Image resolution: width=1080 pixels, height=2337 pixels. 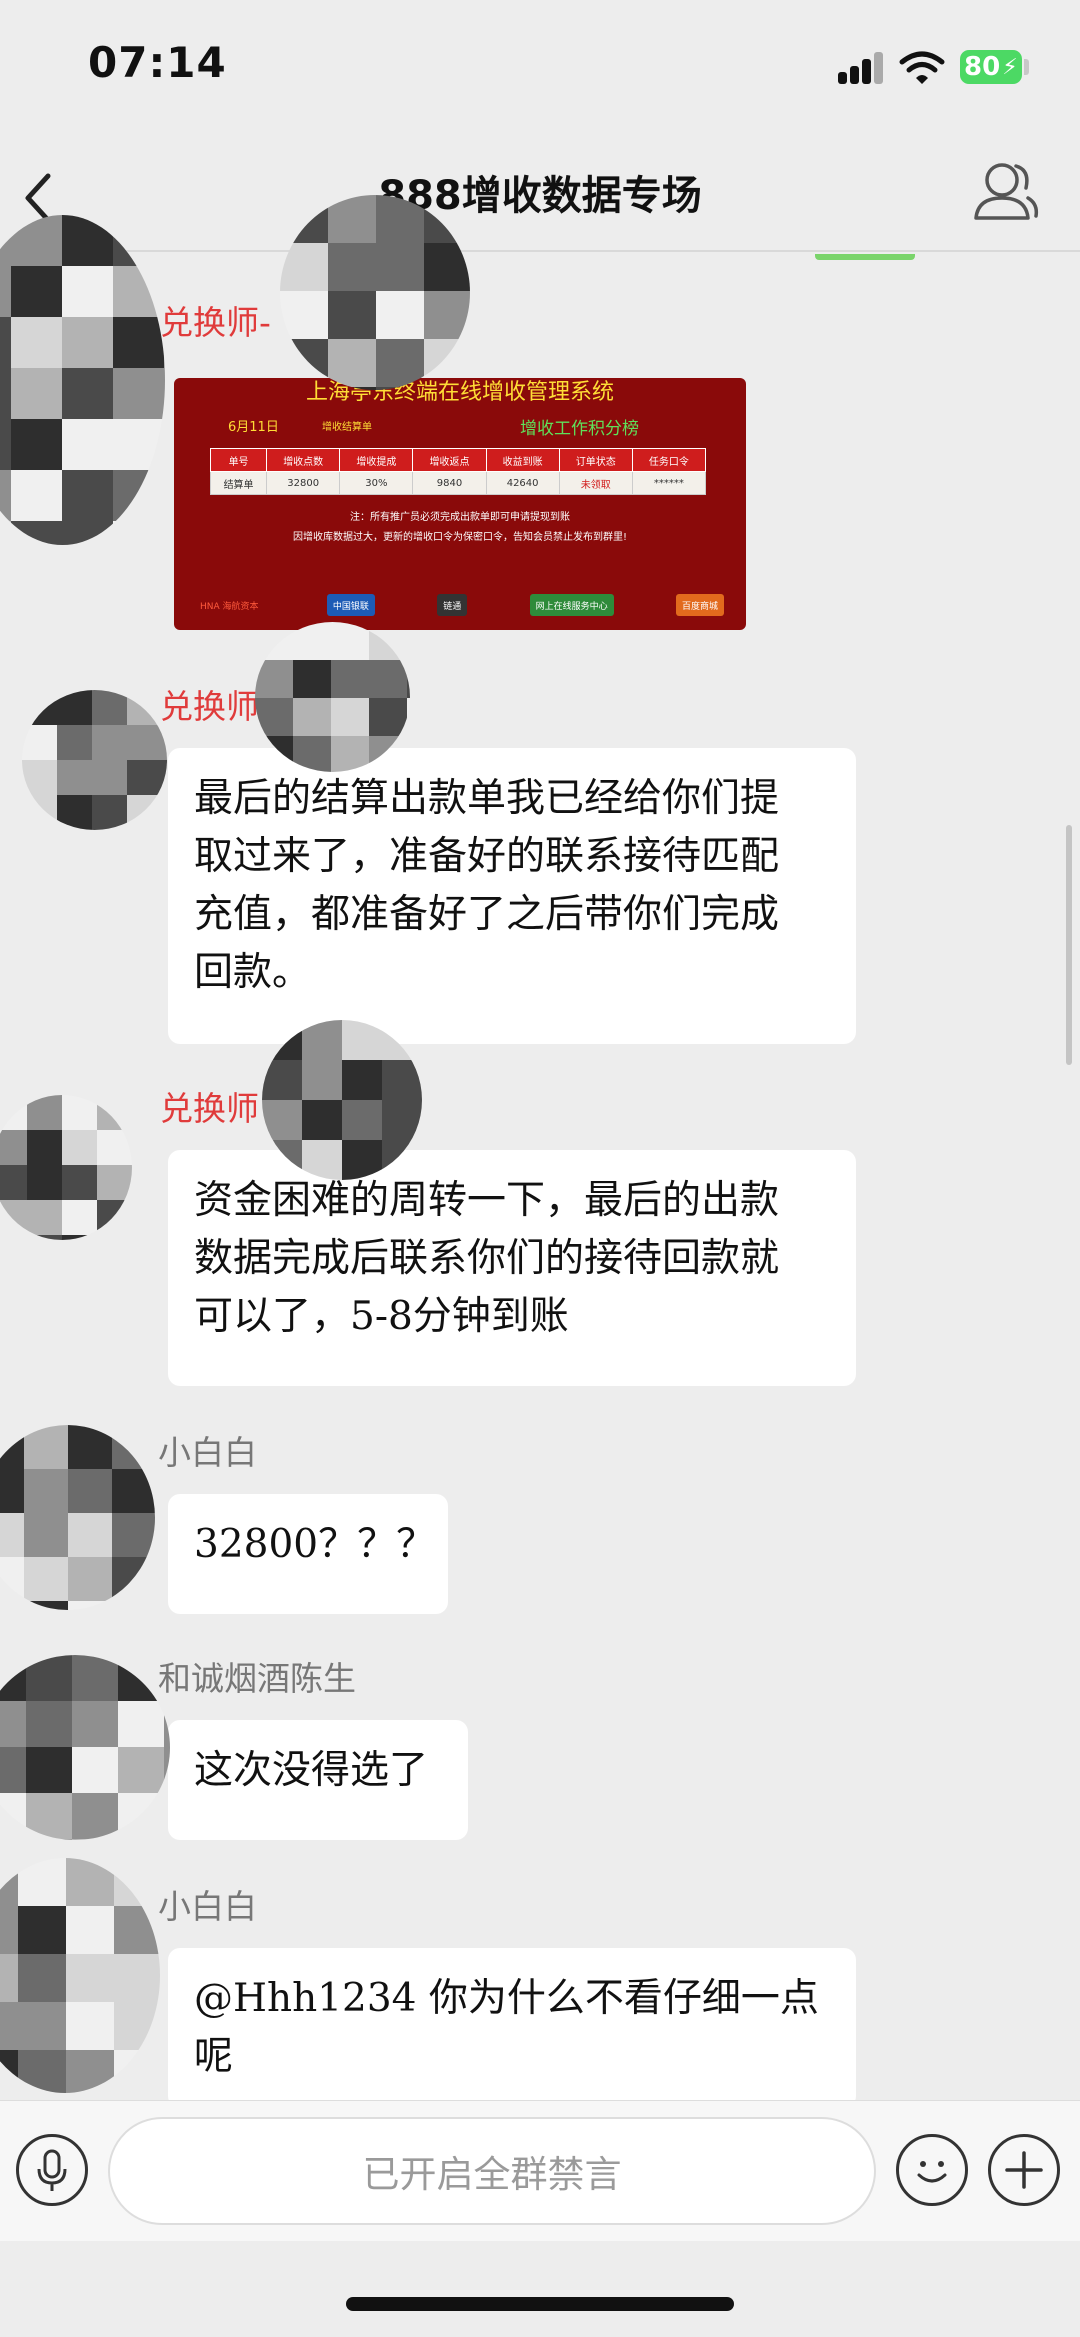 I want to click on microphone-icon, so click(x=52, y=2170).